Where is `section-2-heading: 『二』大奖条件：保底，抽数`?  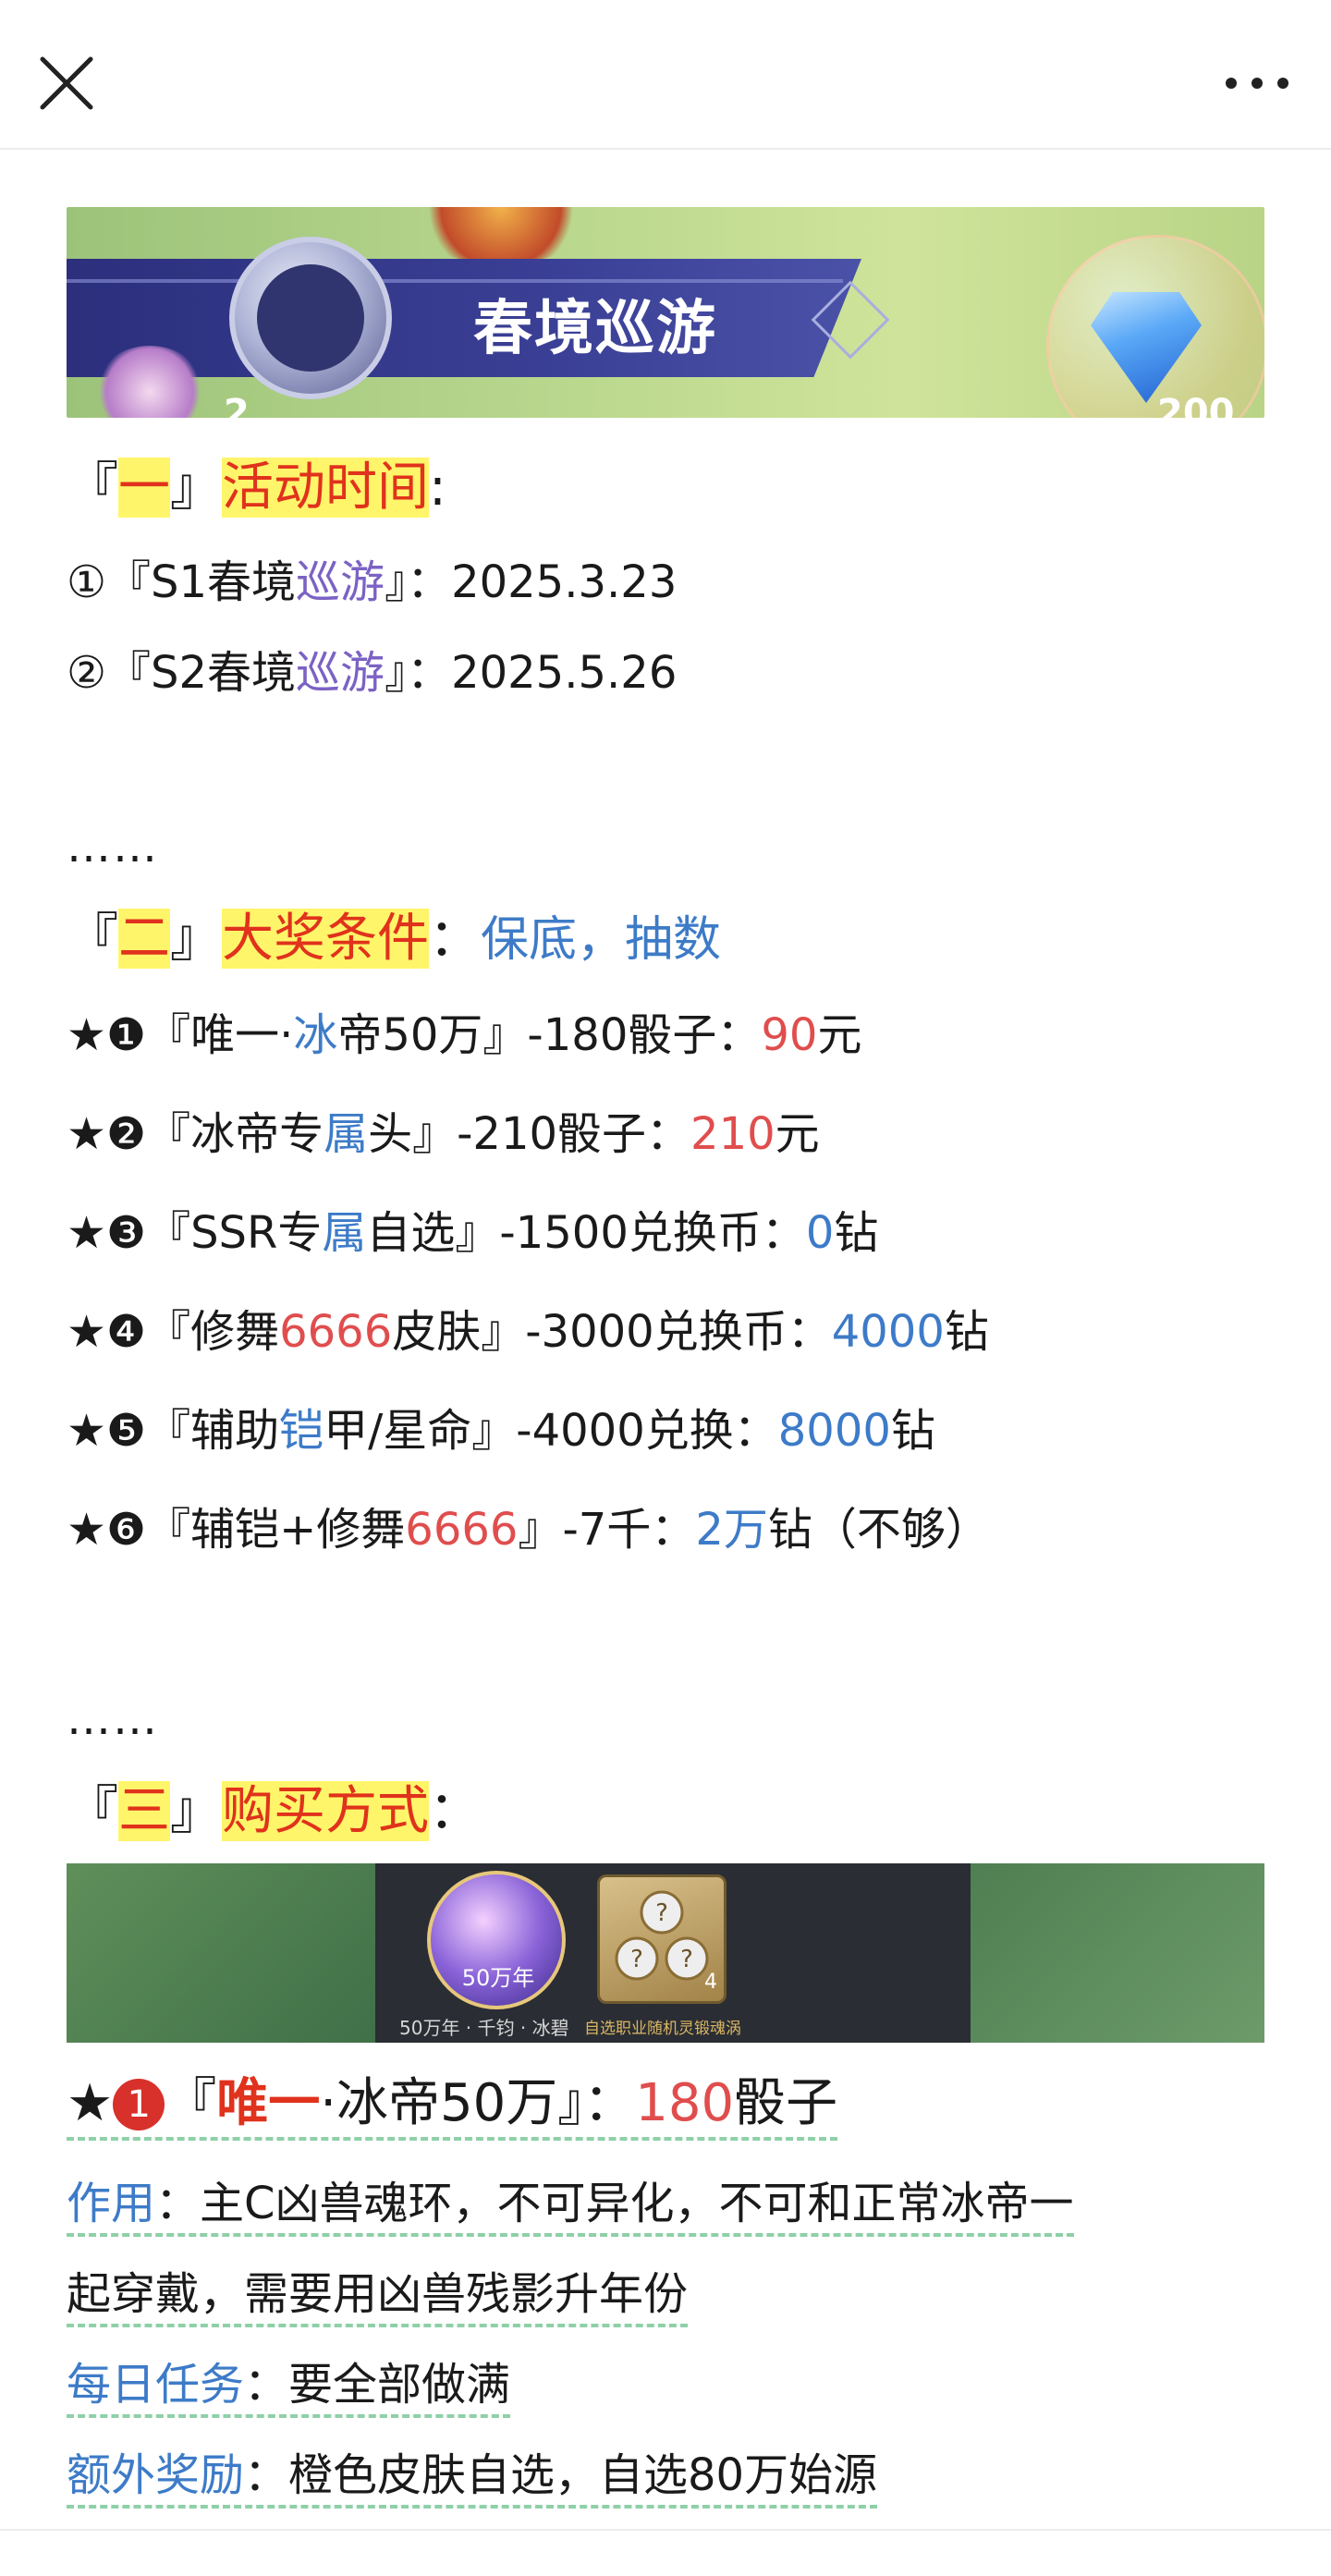
section-2-heading: 『二』大奖条件：保底，抽数 is located at coordinates (394, 939).